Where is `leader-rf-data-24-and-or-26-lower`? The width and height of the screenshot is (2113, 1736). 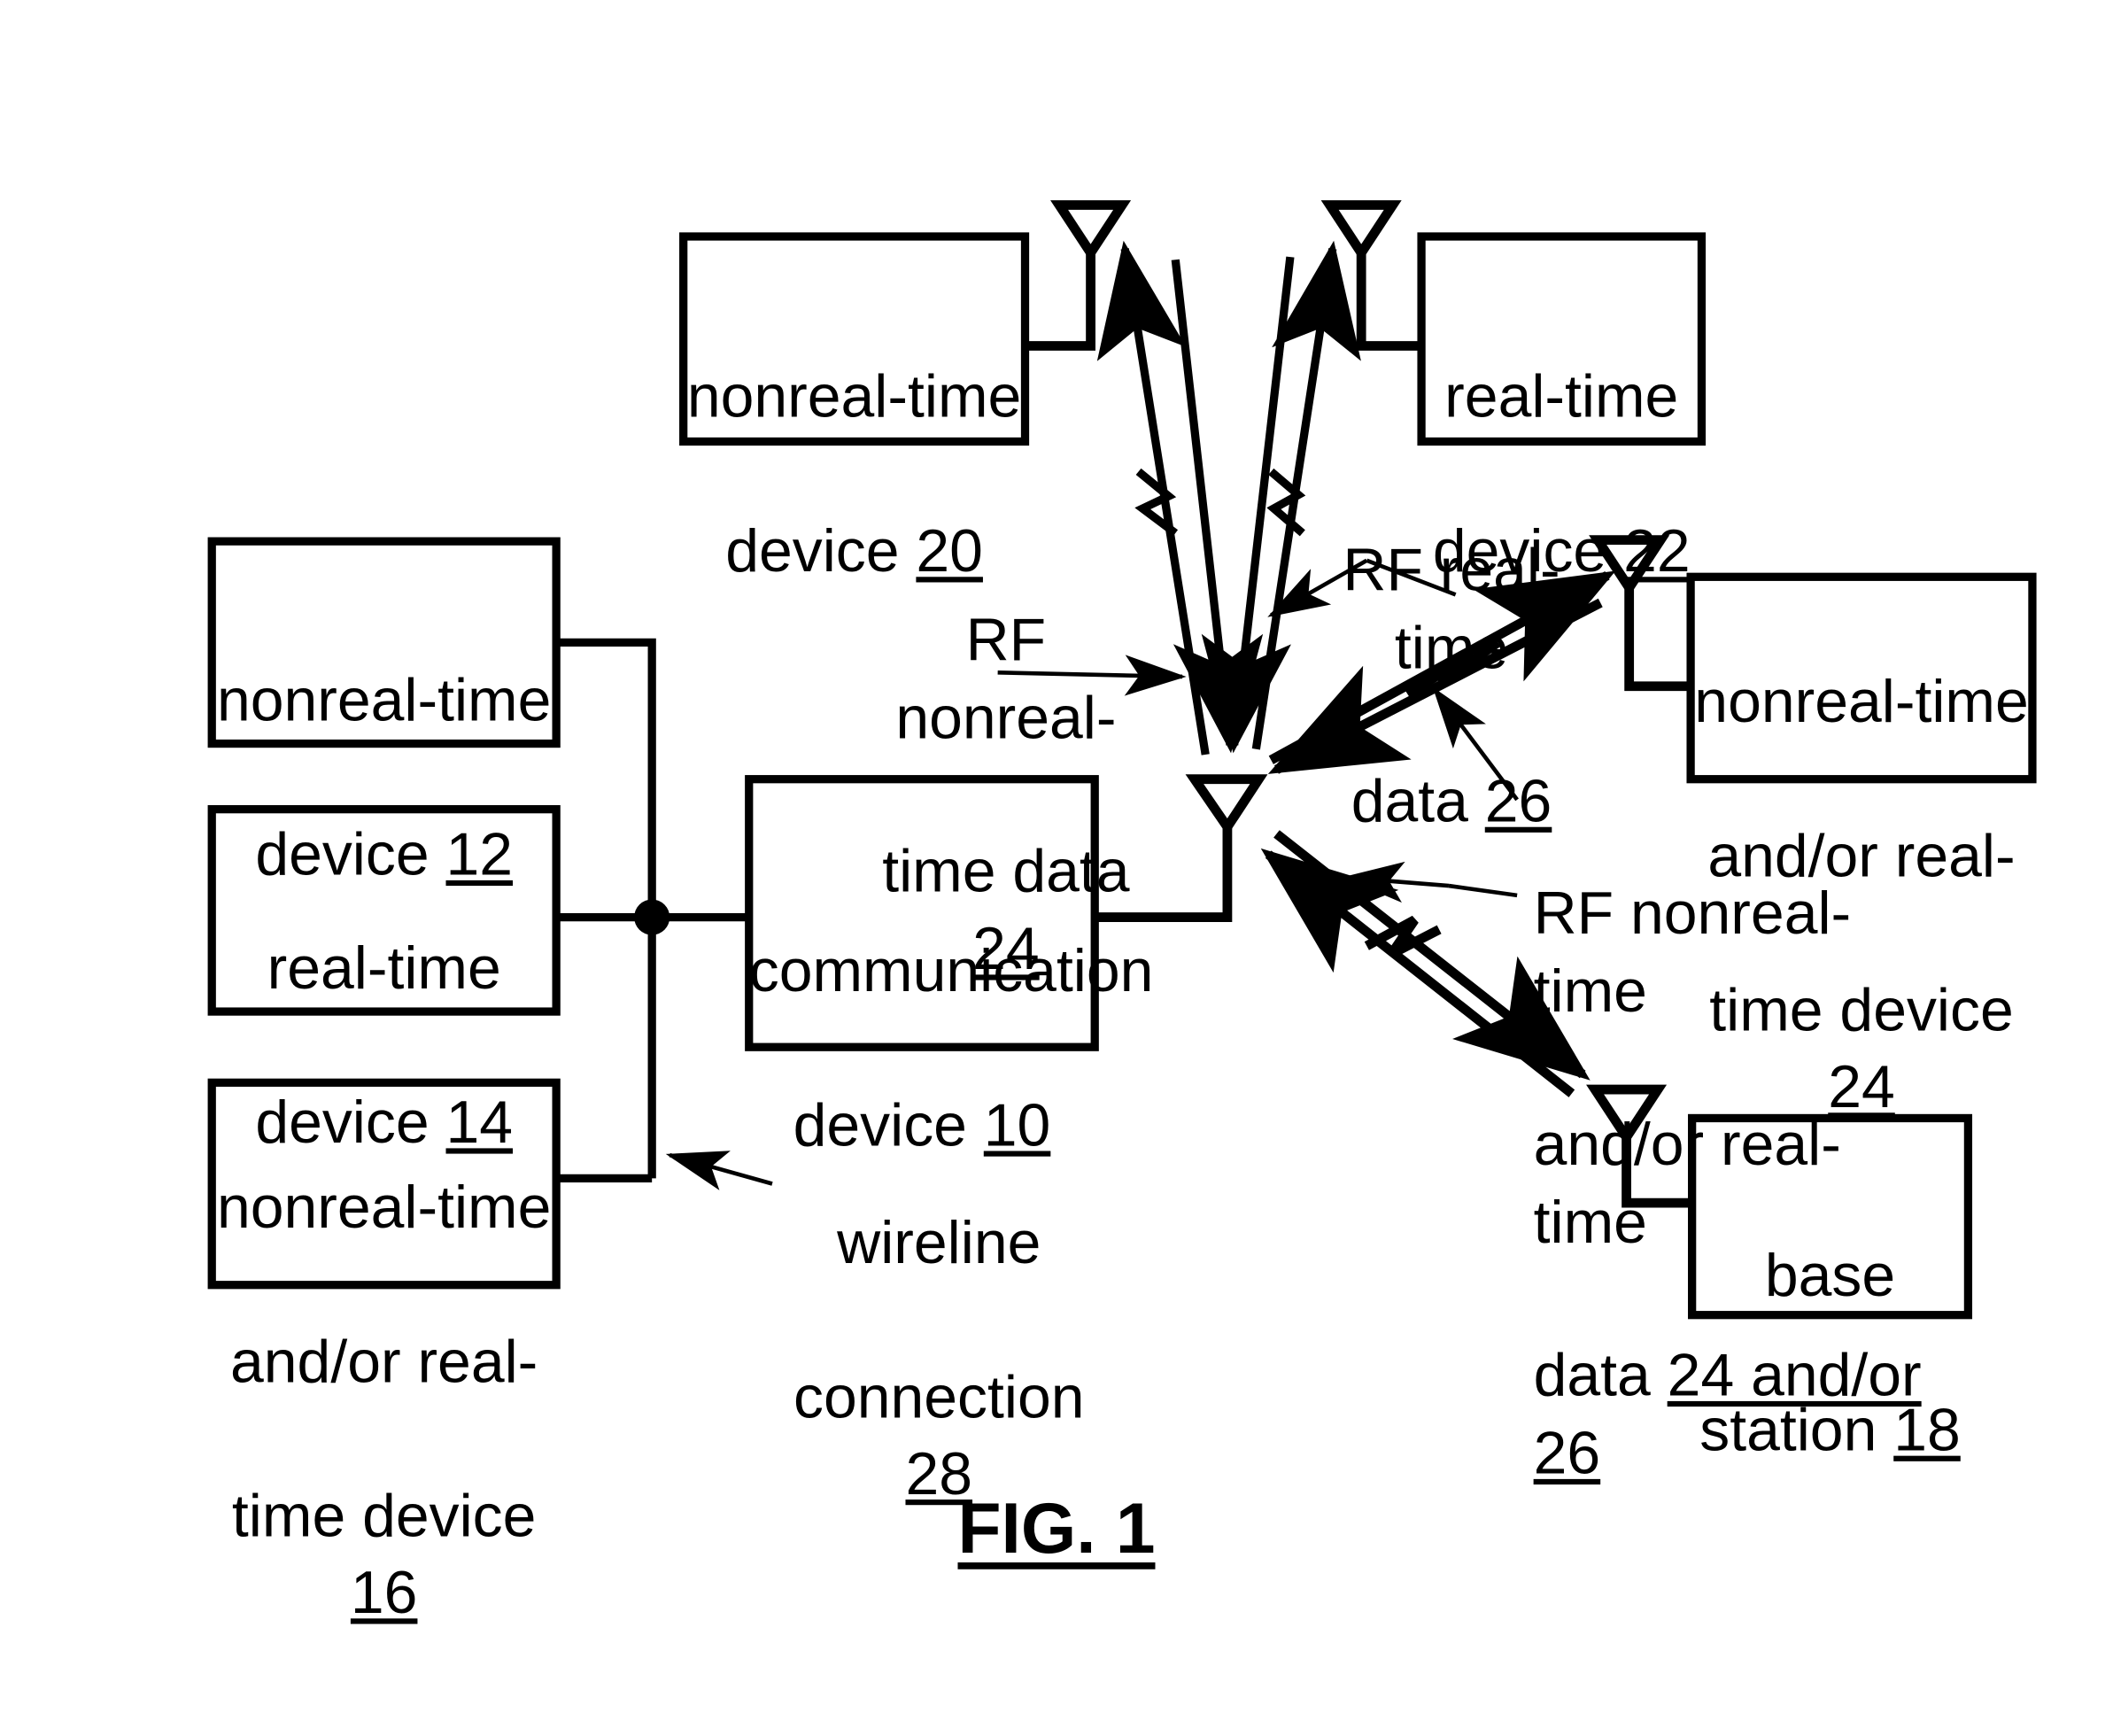
leader-rf-data-24-and-or-26-lower is located at coordinates (1430, 882).